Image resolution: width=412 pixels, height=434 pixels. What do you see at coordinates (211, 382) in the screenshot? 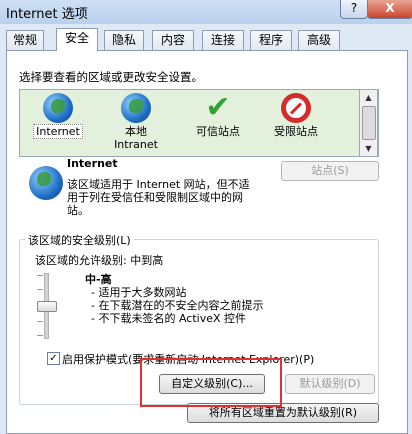
I see `annotation-highlight-box` at bounding box center [211, 382].